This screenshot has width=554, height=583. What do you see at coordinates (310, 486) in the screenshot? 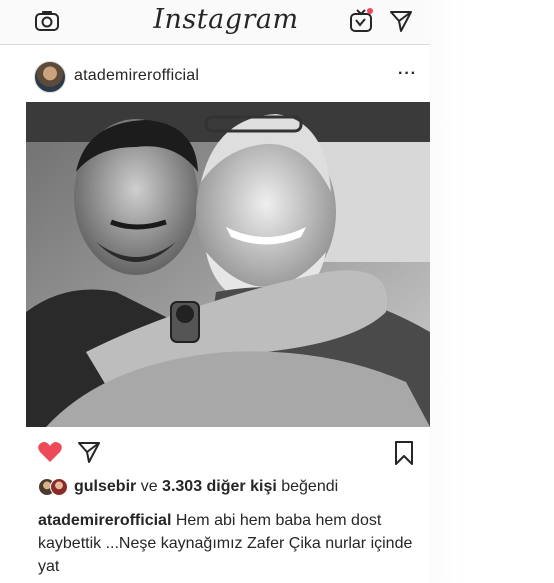
I see `likes-suffix: beğendi` at bounding box center [310, 486].